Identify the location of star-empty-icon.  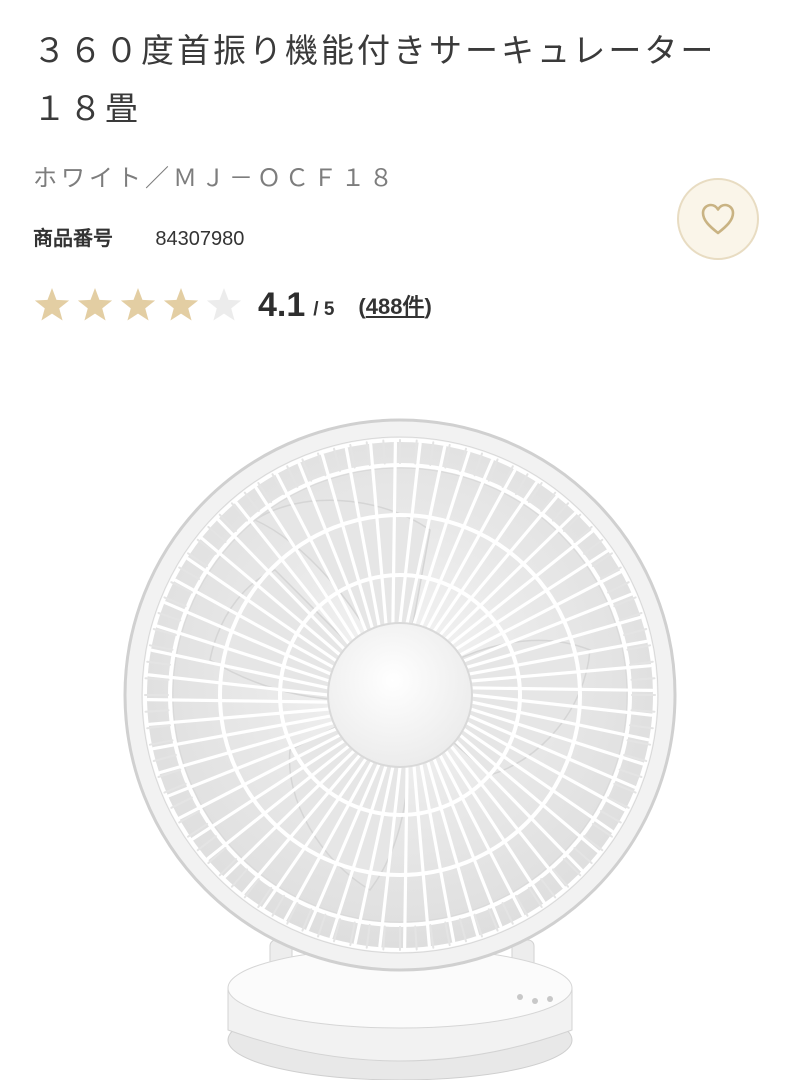
(224, 304).